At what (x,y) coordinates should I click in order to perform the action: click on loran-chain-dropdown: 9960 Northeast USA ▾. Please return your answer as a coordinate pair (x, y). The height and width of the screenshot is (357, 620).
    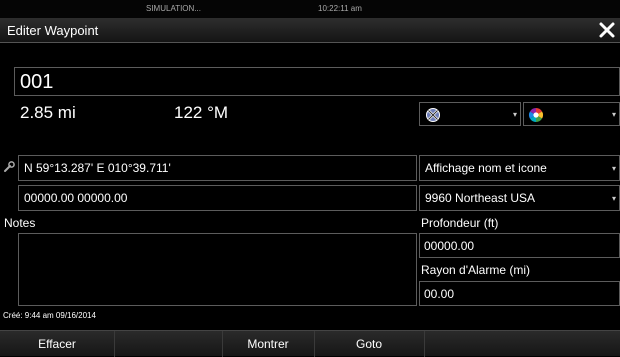
    Looking at the image, I should click on (519, 198).